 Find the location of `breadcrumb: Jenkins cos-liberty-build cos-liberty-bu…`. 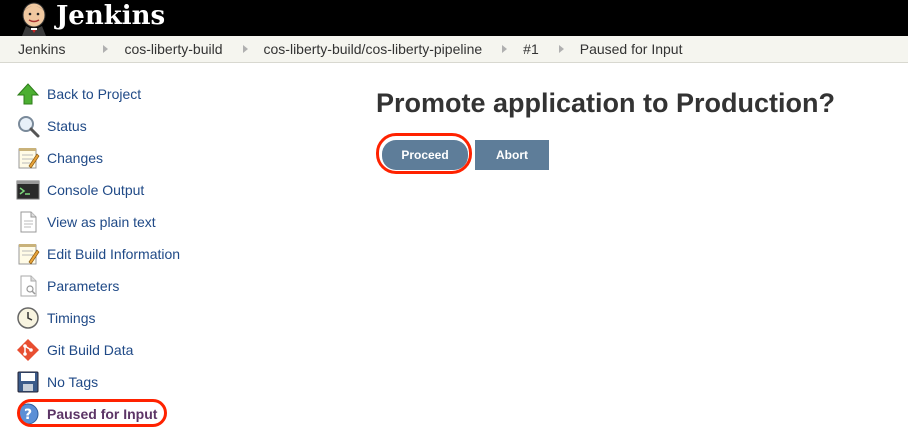

breadcrumb: Jenkins cos-liberty-build cos-liberty-bu… is located at coordinates (454, 49).